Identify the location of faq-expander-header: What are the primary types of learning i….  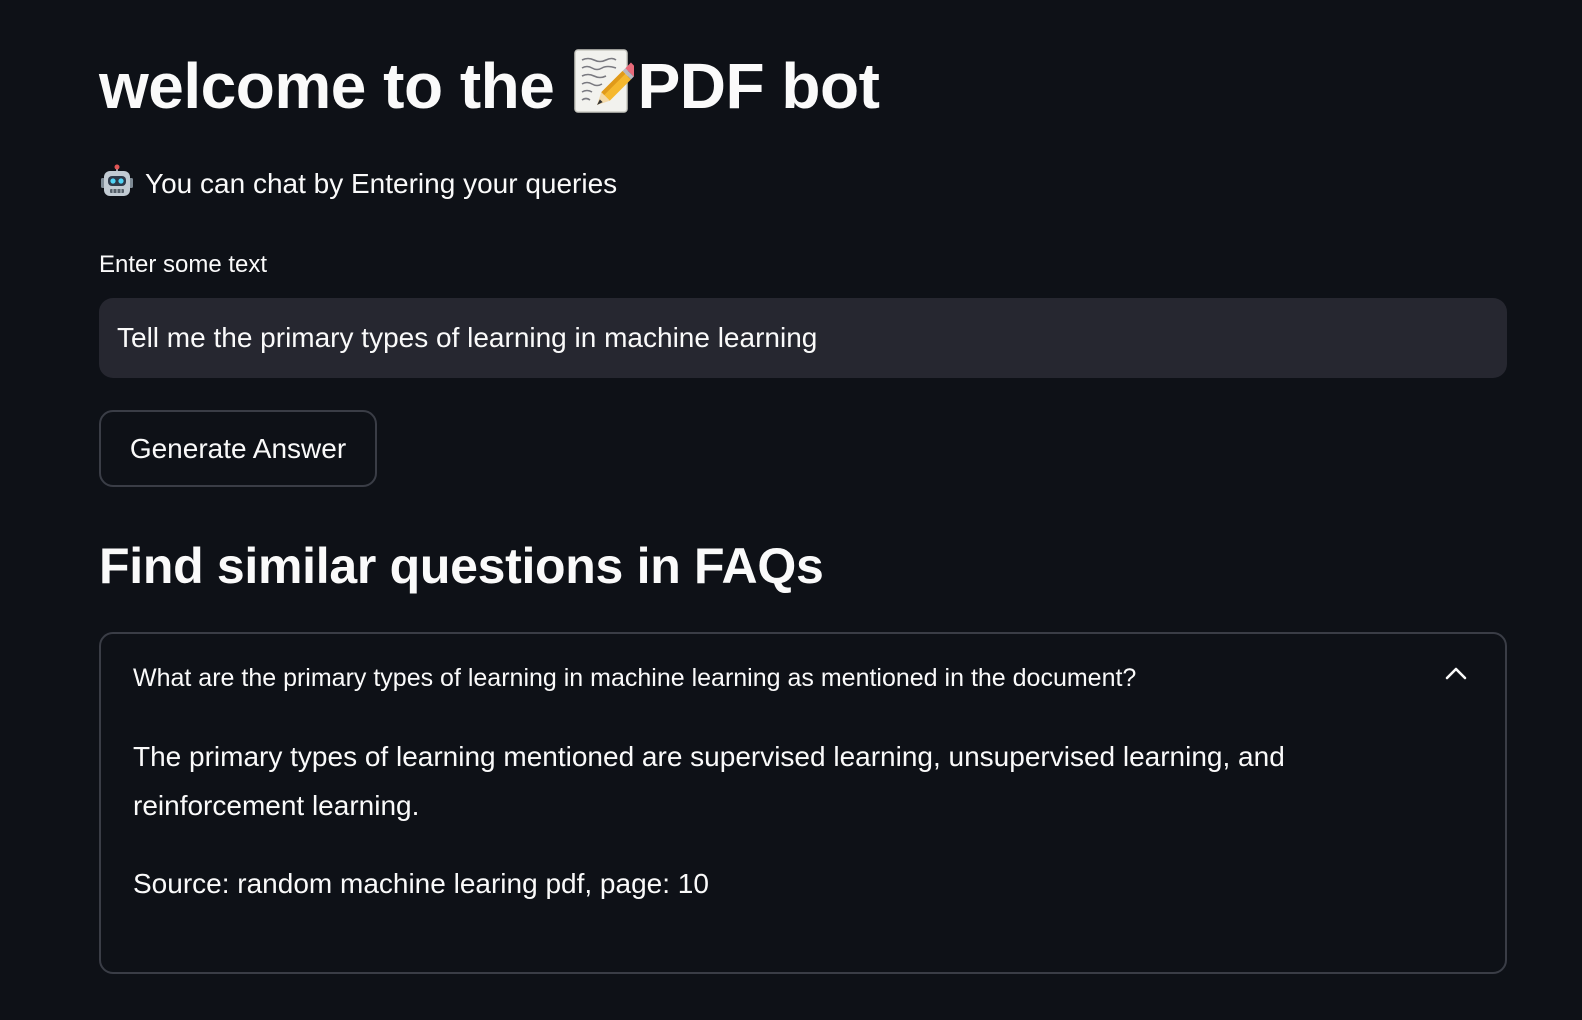
(803, 680).